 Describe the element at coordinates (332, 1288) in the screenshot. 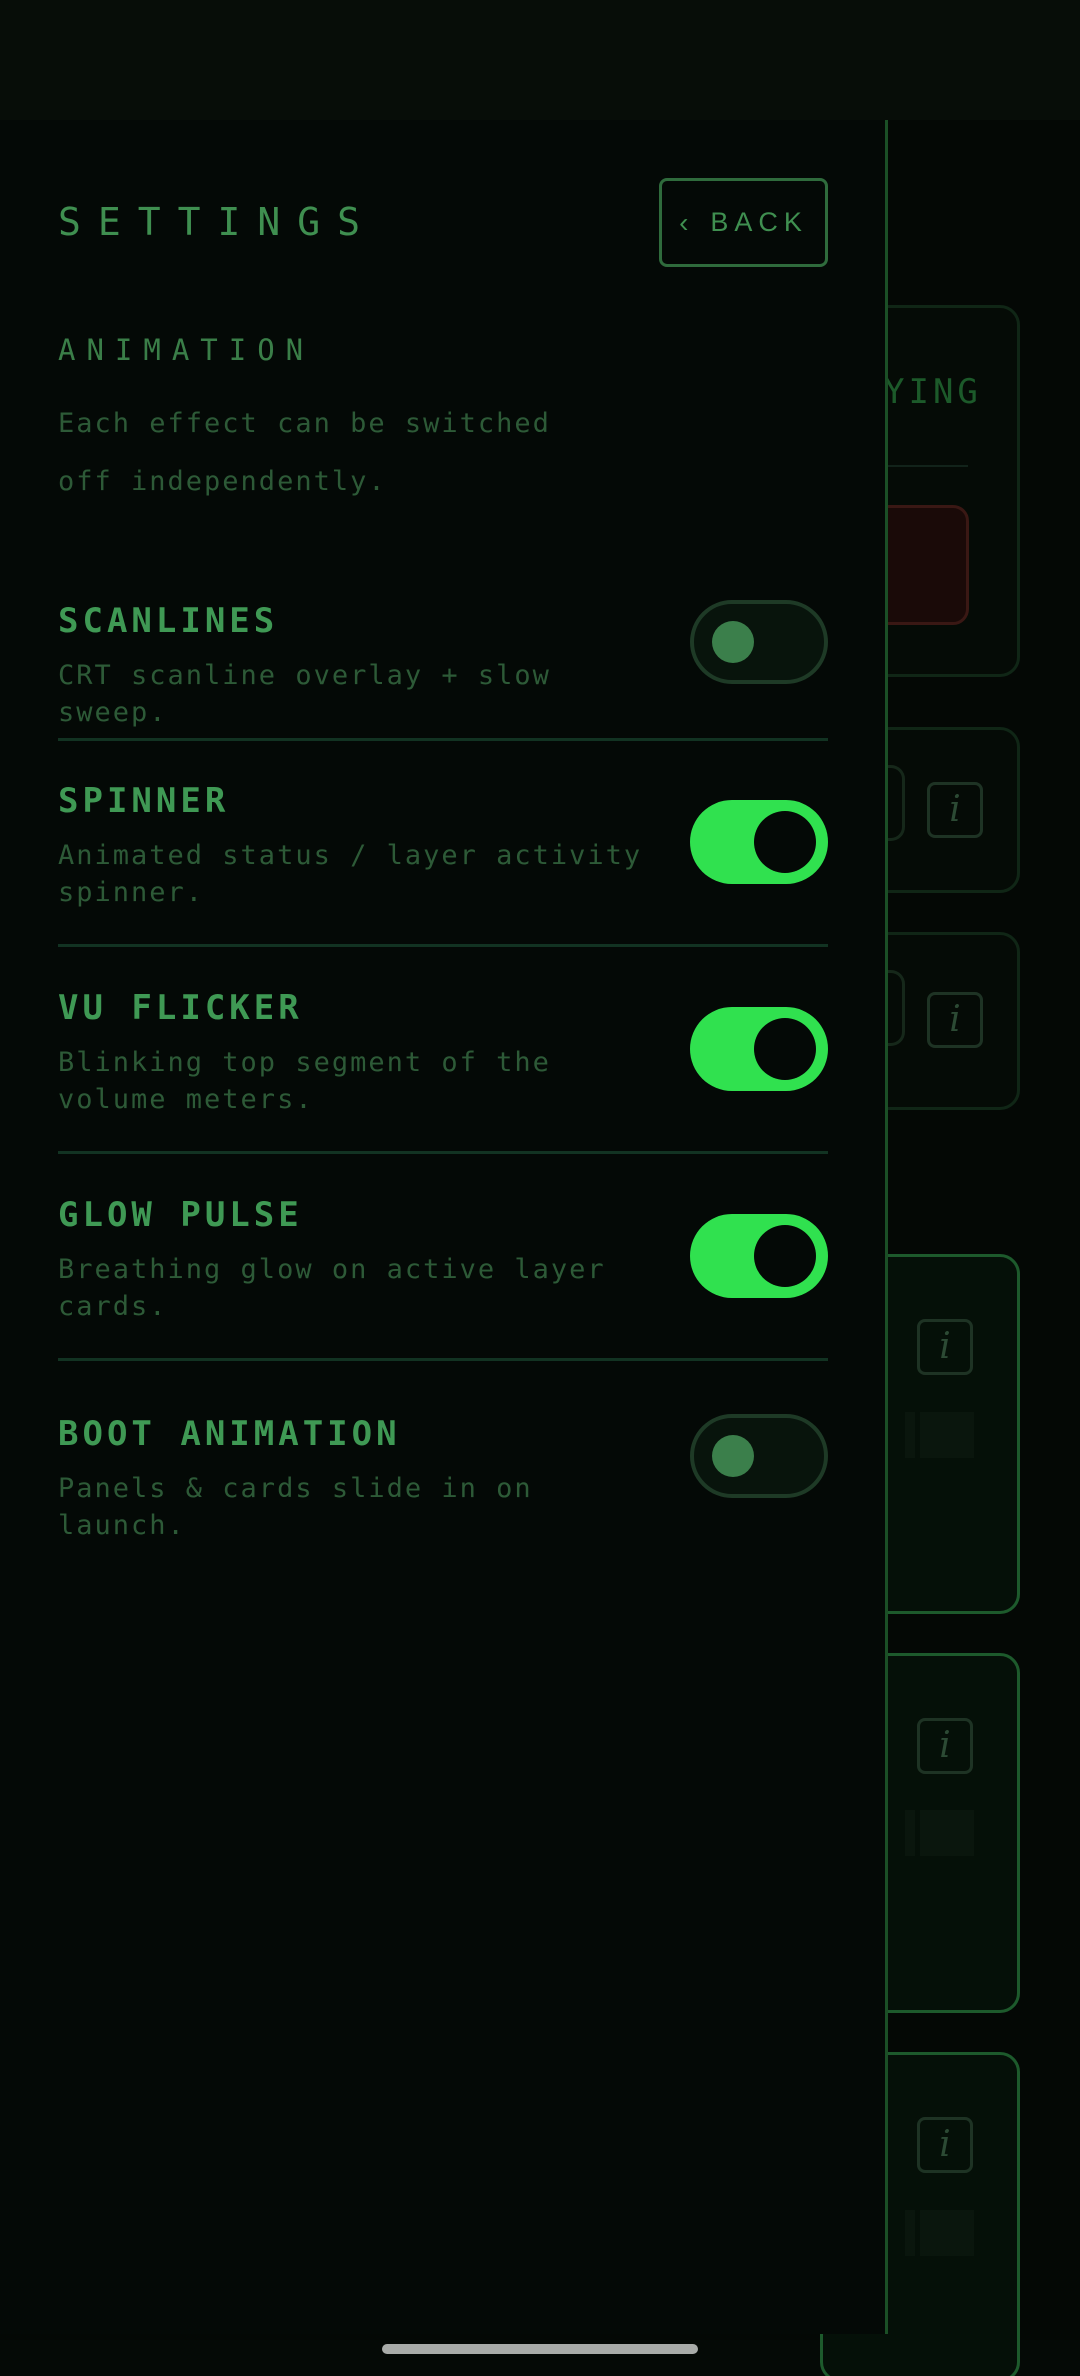

I see `setting-description: Breathing glow on active layer cards.` at that location.